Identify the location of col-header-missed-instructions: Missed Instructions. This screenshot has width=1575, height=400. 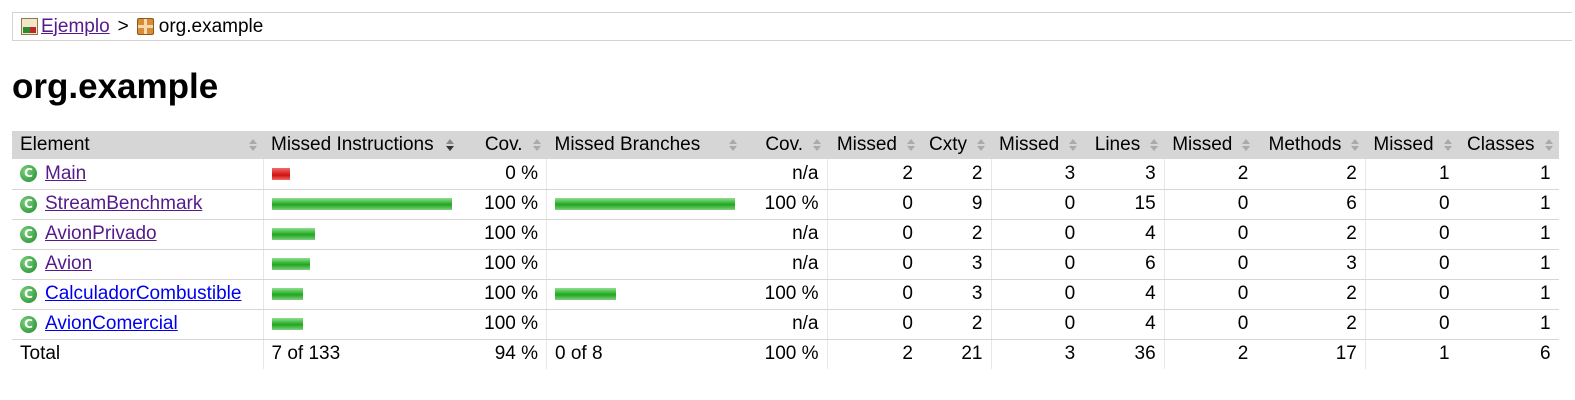
(361, 145).